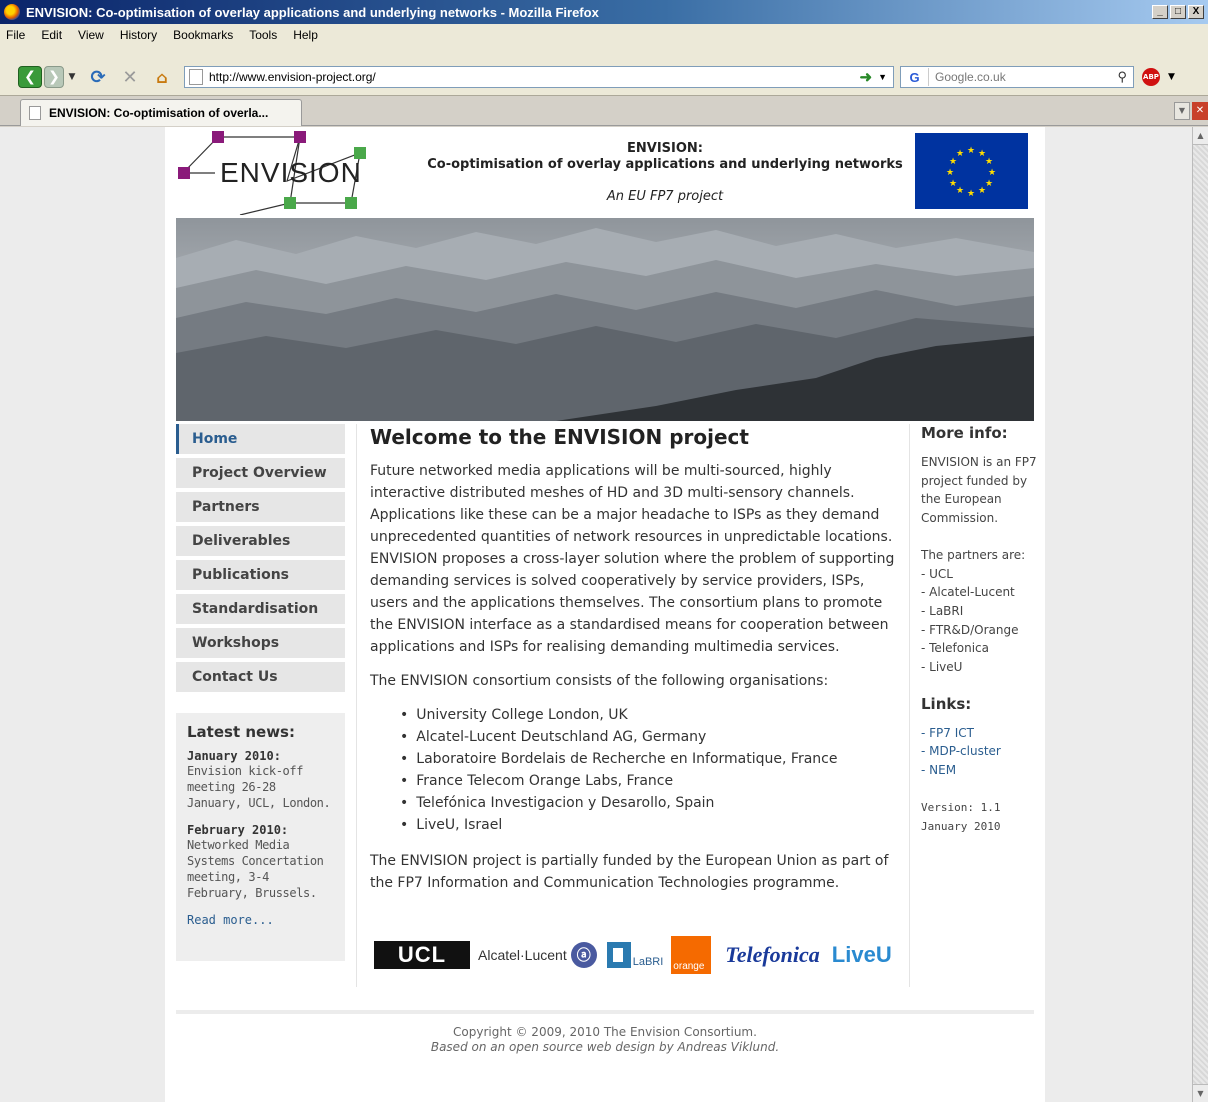 The image size is (1208, 1102). What do you see at coordinates (1200, 1093) in the screenshot?
I see `scroll-down-icon: ▼` at bounding box center [1200, 1093].